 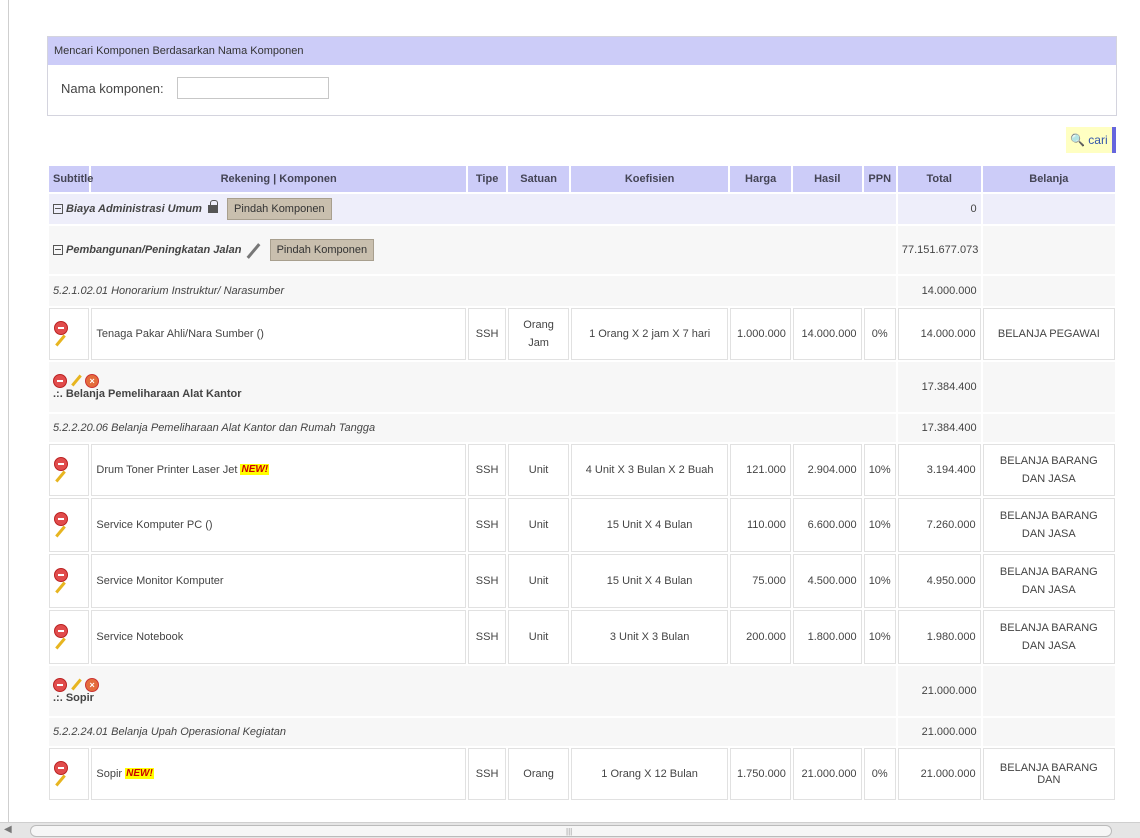 I want to click on scrollbar-thumb: |||, so click(x=571, y=831).